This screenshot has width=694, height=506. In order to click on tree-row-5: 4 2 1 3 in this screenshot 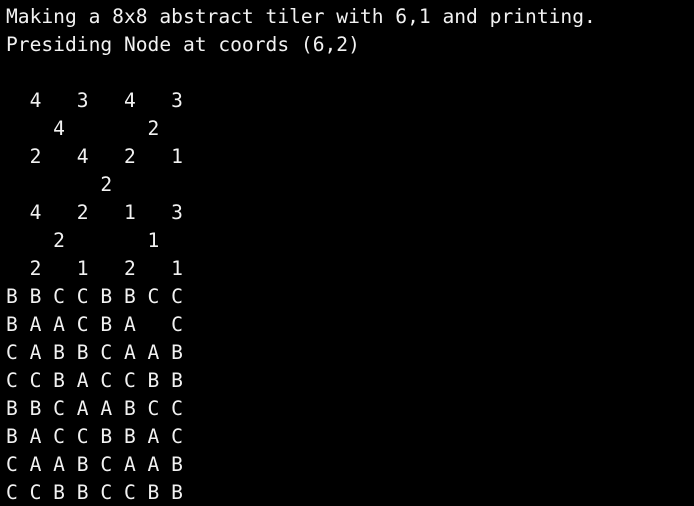, I will do `click(94, 212)`.